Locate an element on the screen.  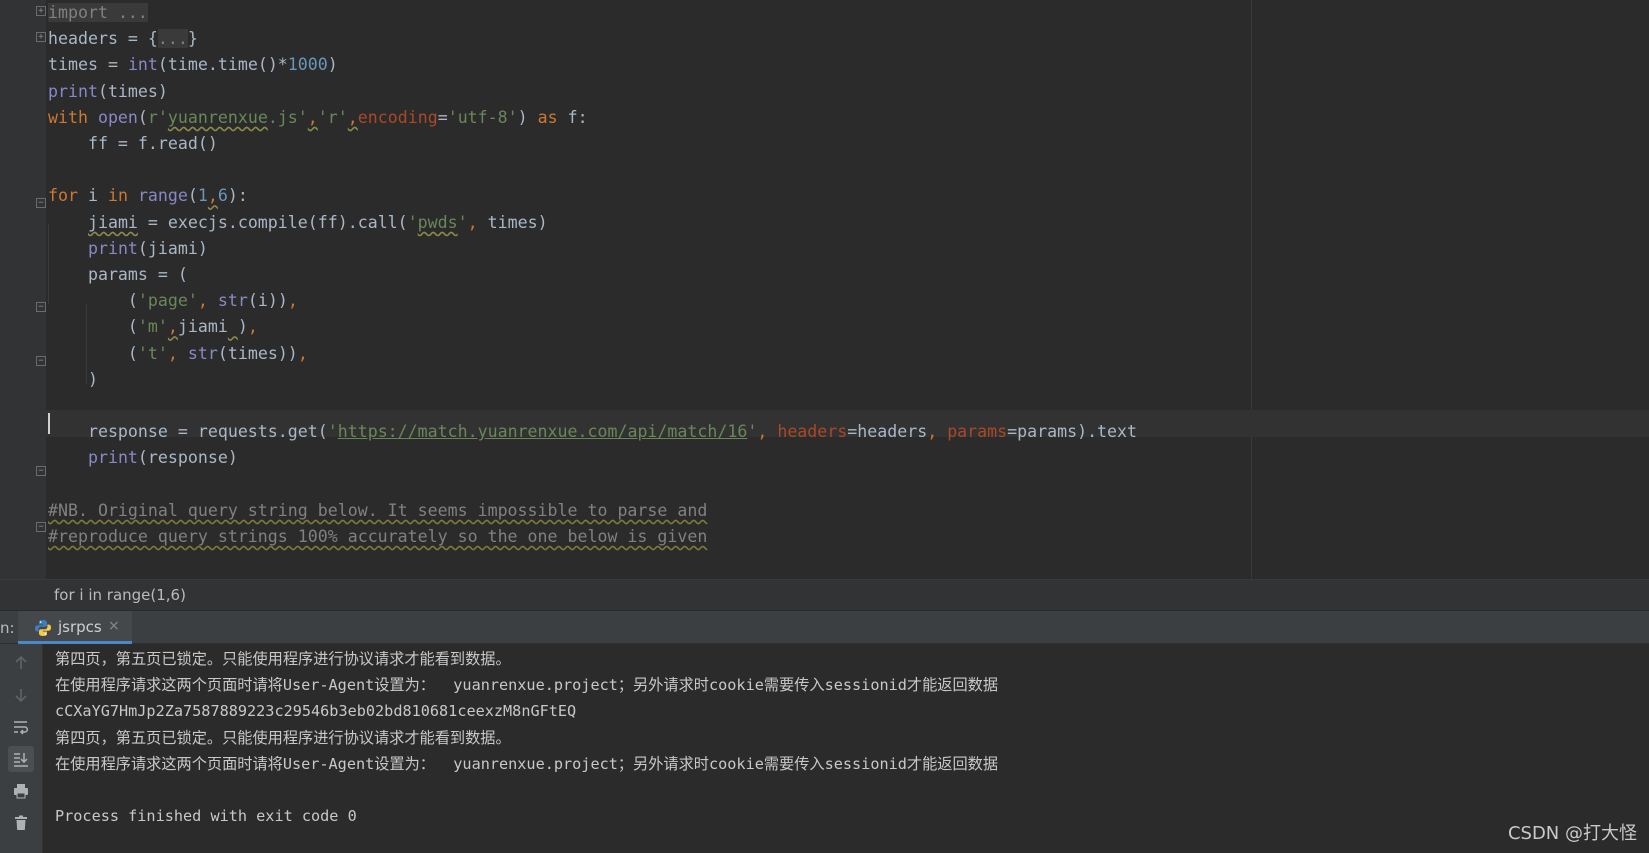
code-token: open is located at coordinates (117, 117).